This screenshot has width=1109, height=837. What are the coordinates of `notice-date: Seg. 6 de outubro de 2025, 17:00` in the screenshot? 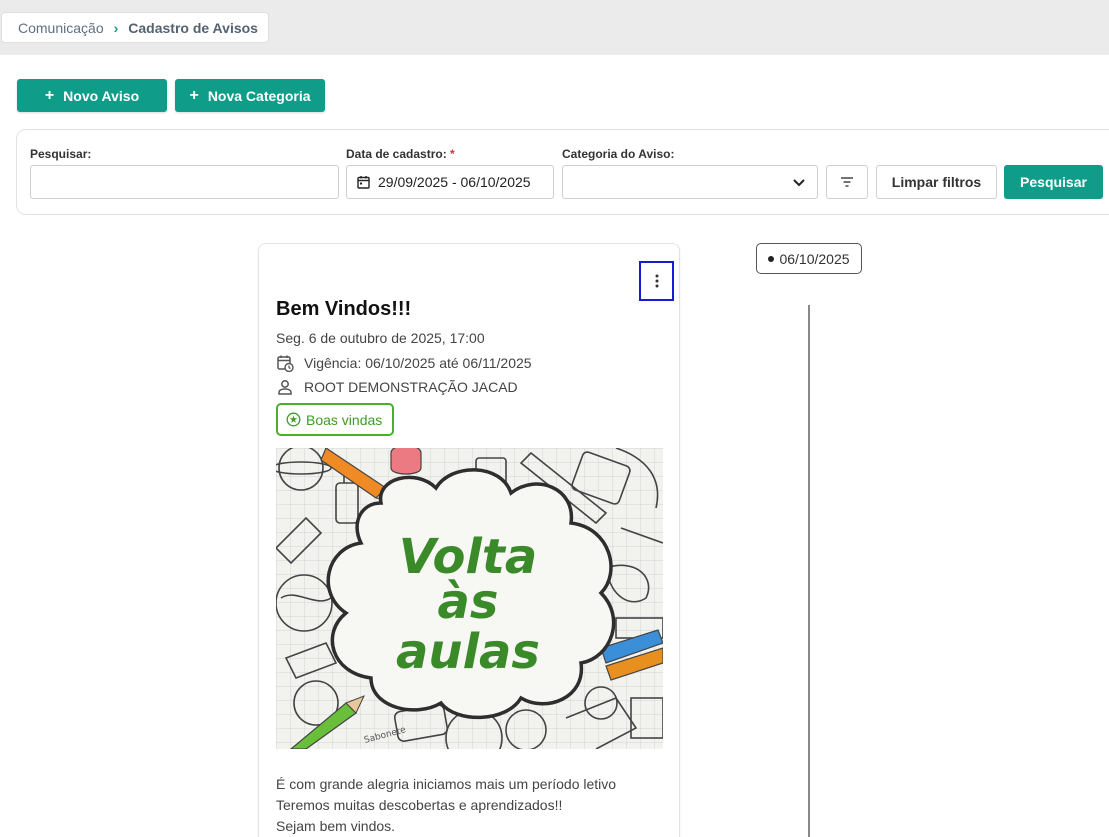 It's located at (380, 338).